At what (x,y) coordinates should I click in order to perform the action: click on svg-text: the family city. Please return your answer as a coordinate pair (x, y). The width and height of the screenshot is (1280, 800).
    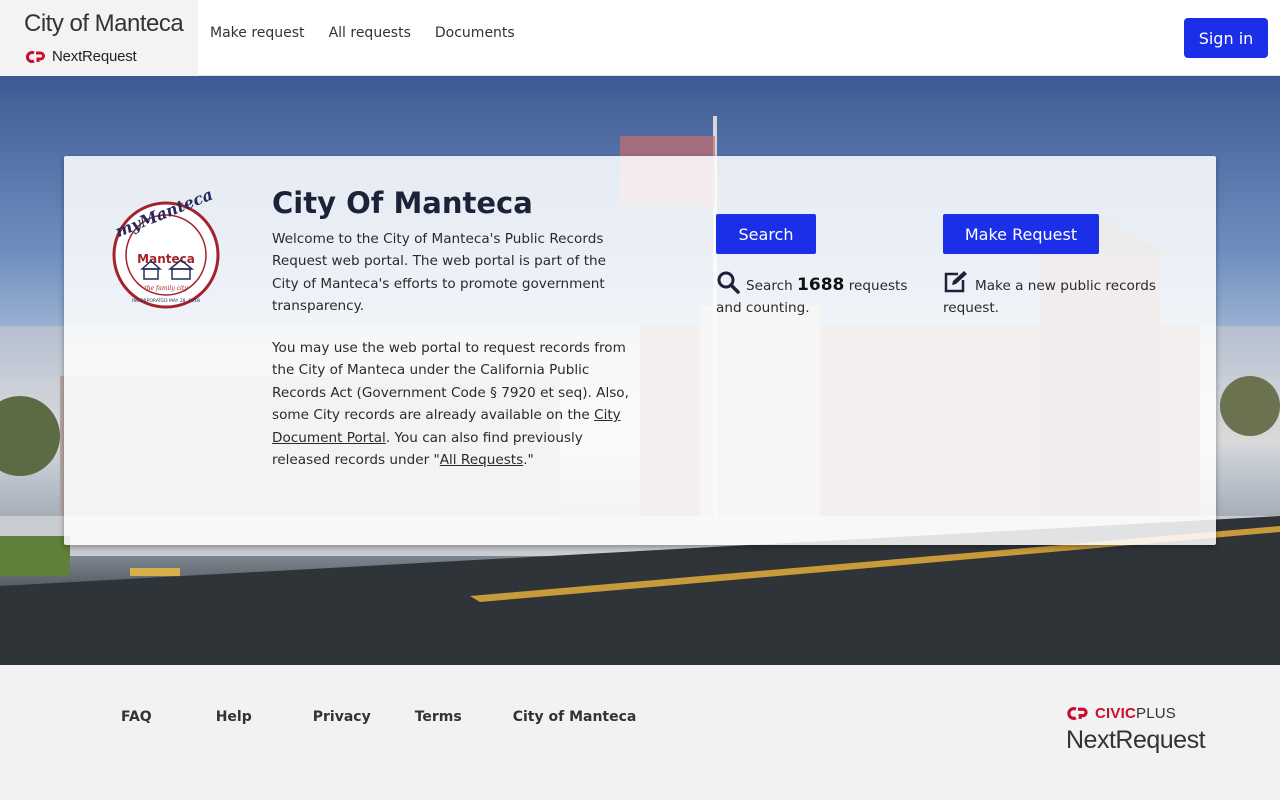
    Looking at the image, I should click on (166, 288).